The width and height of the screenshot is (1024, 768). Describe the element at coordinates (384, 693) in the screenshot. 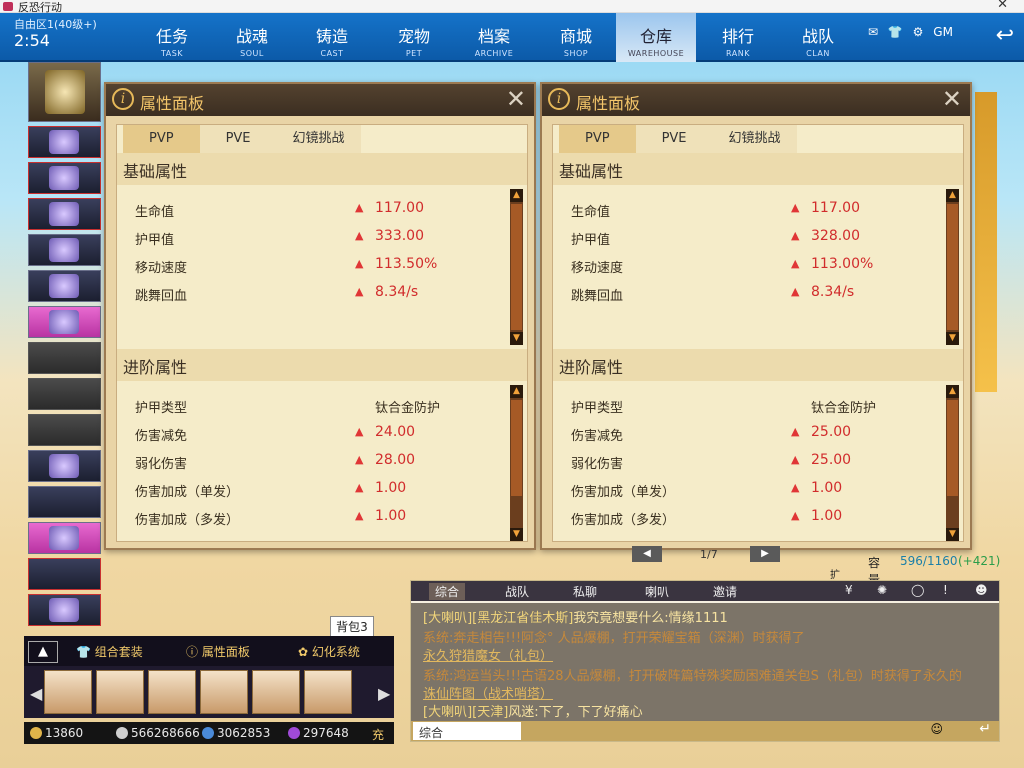

I see `bag-next-arrow: ▶` at that location.